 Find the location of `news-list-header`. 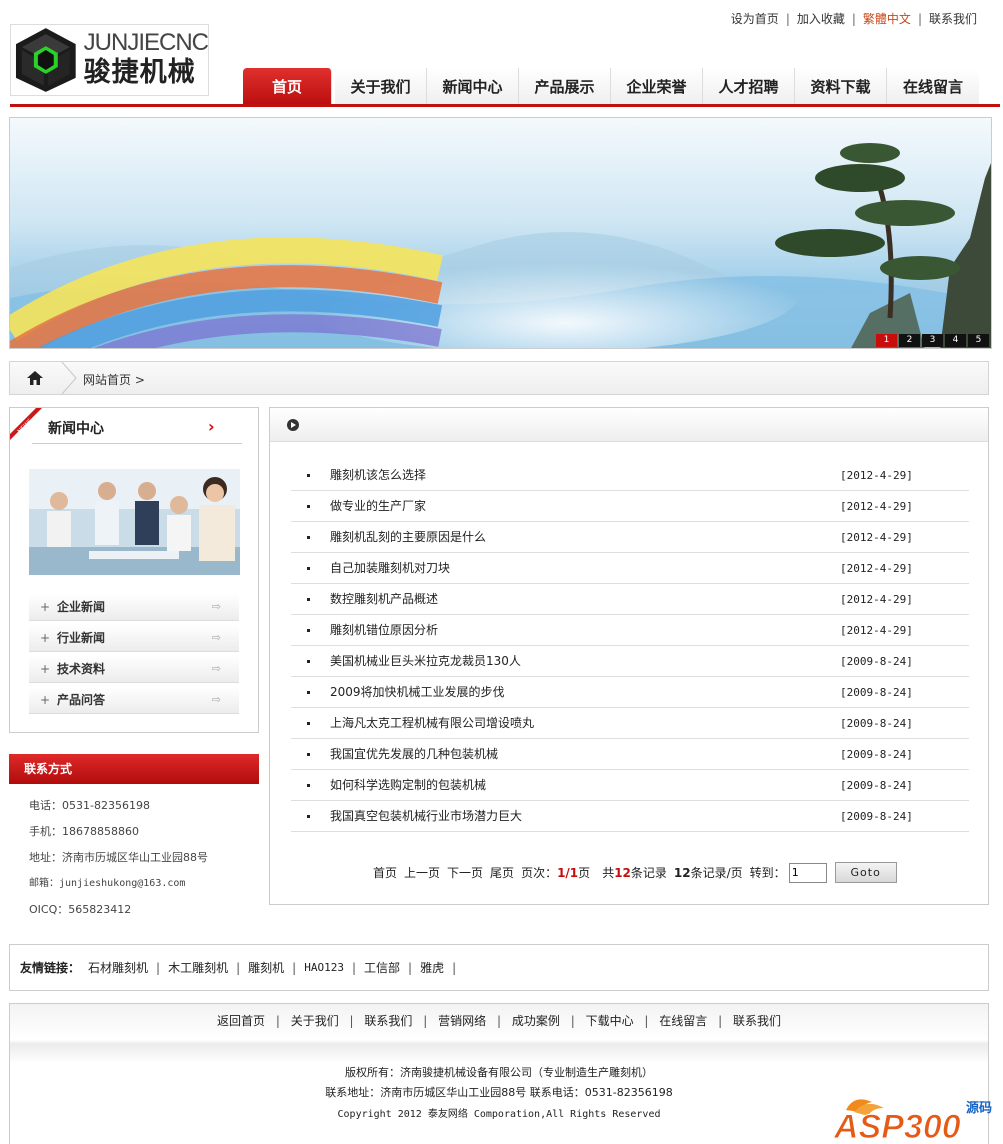

news-list-header is located at coordinates (629, 425).